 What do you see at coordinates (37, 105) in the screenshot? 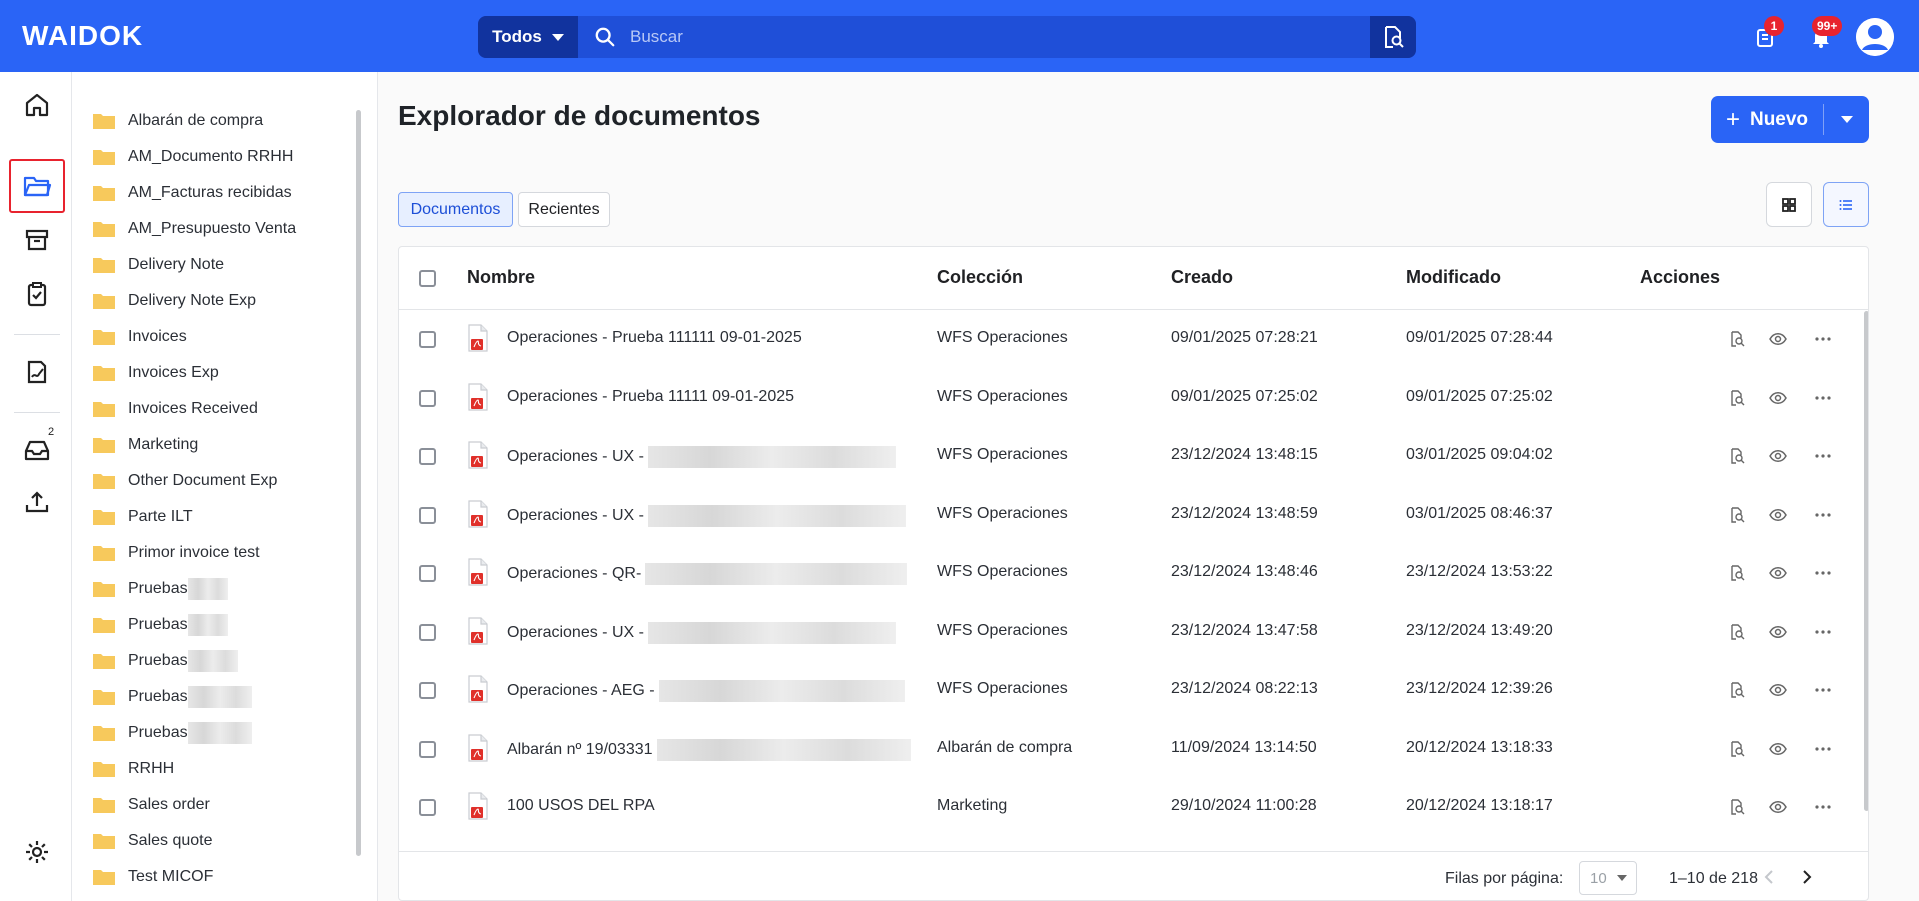
I see `rail-home` at bounding box center [37, 105].